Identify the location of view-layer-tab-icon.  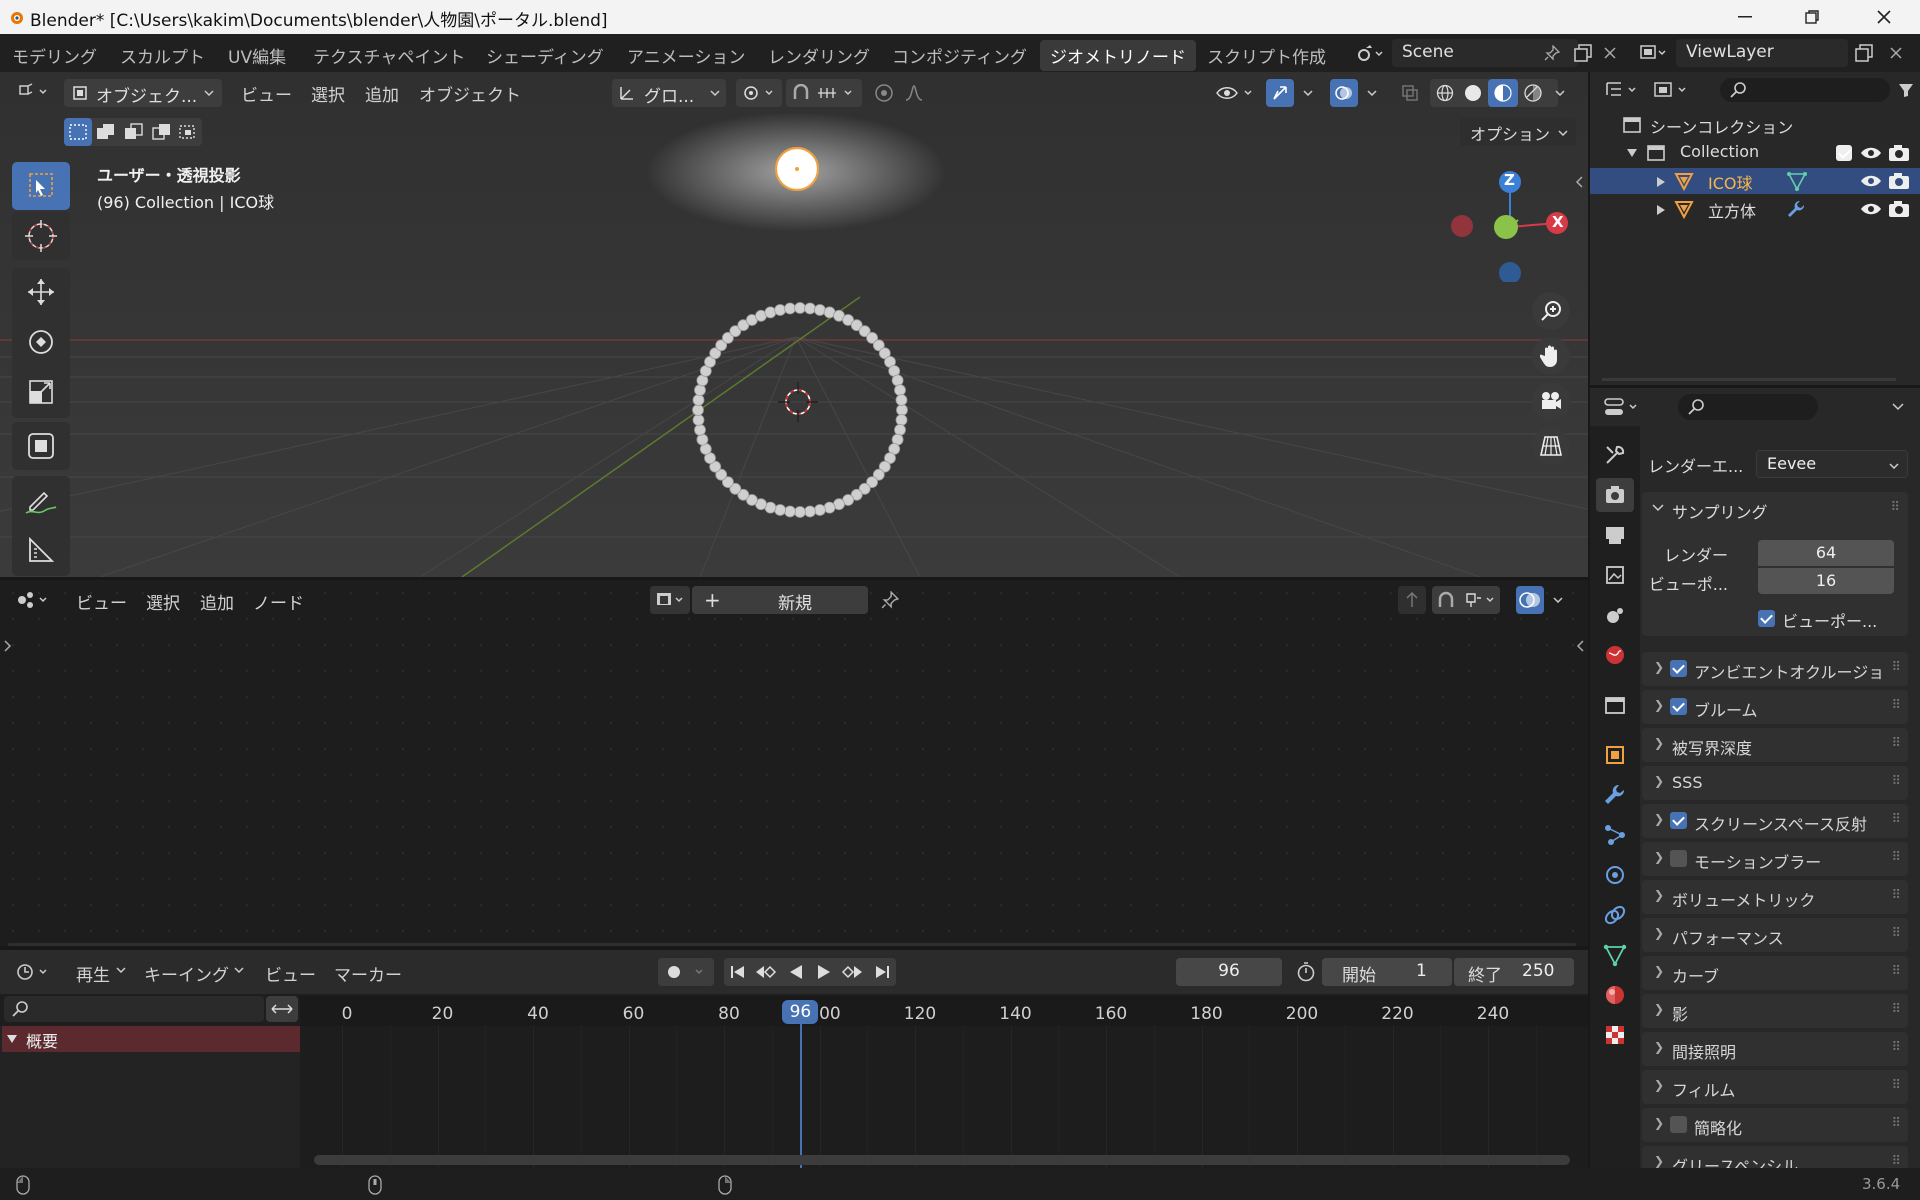
(1615, 575).